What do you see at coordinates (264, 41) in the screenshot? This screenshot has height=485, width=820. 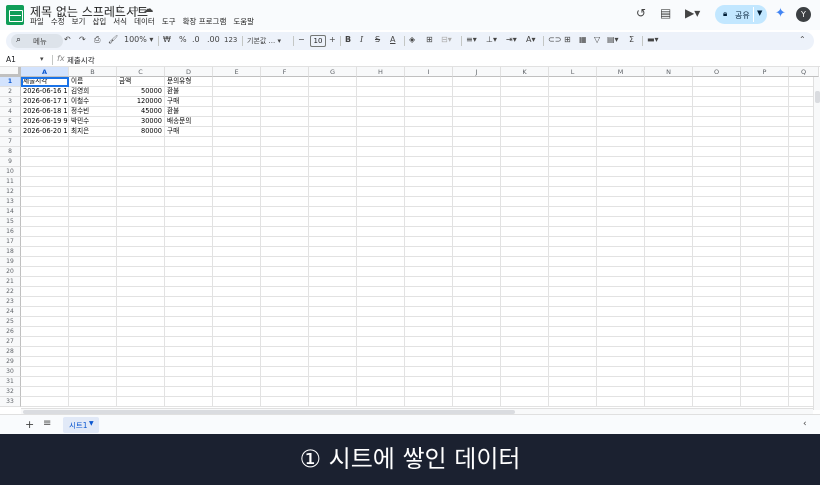 I see `font-select: 기본값 ... ▾` at bounding box center [264, 41].